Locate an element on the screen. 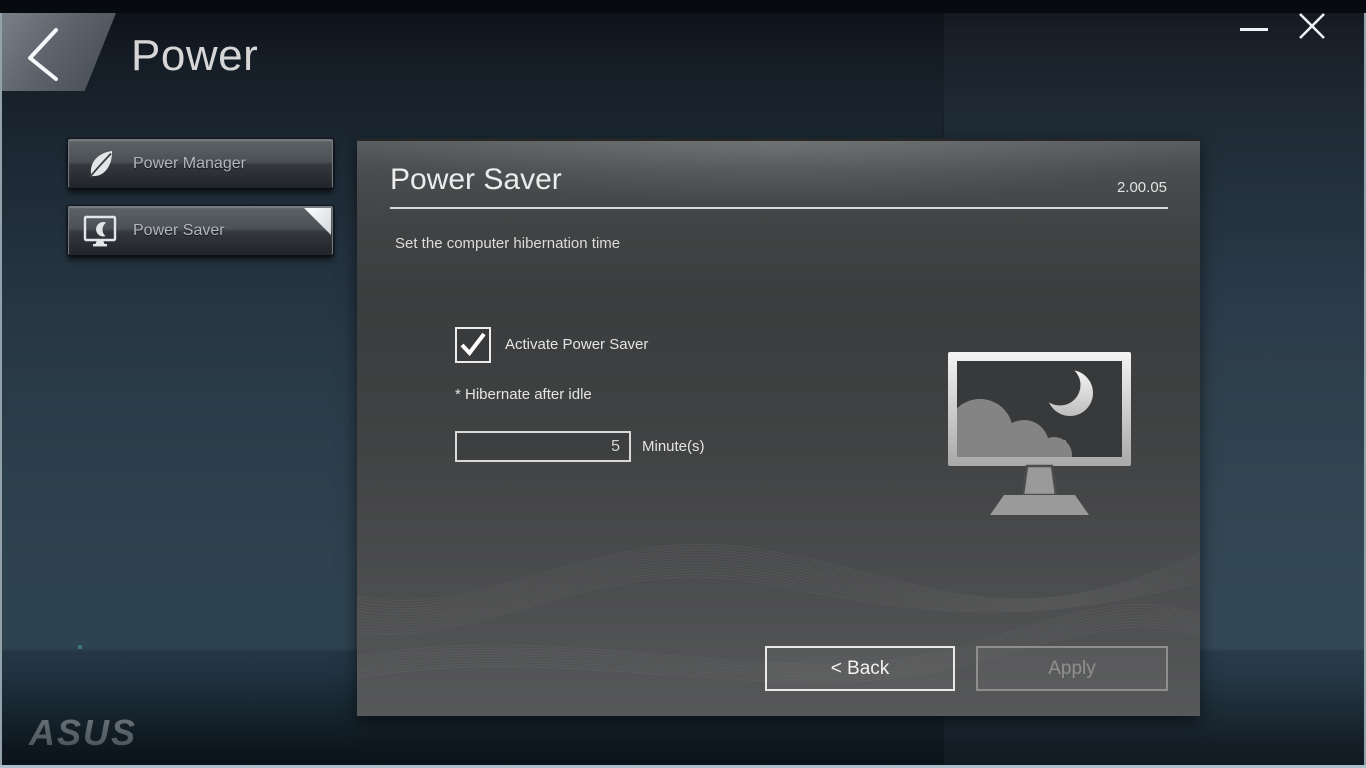  artifact-dot is located at coordinates (80, 647).